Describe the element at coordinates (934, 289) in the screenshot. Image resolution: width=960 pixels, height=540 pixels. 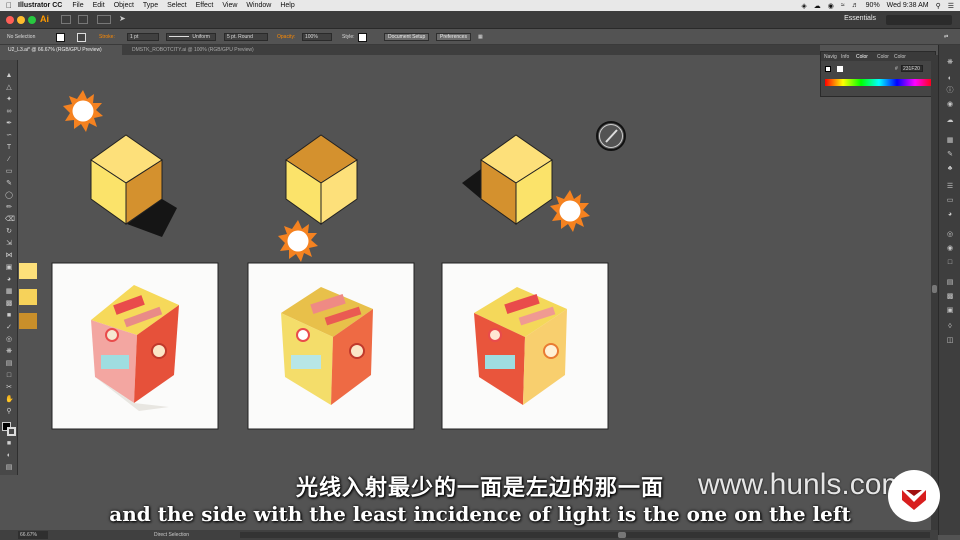
I see `vertical-scroll-thumb` at that location.